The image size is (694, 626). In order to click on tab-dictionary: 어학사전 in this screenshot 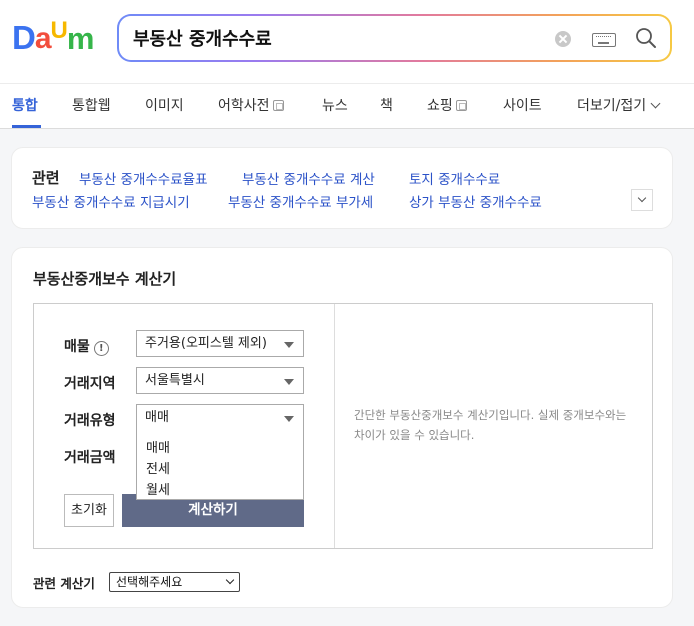, I will do `click(251, 107)`.